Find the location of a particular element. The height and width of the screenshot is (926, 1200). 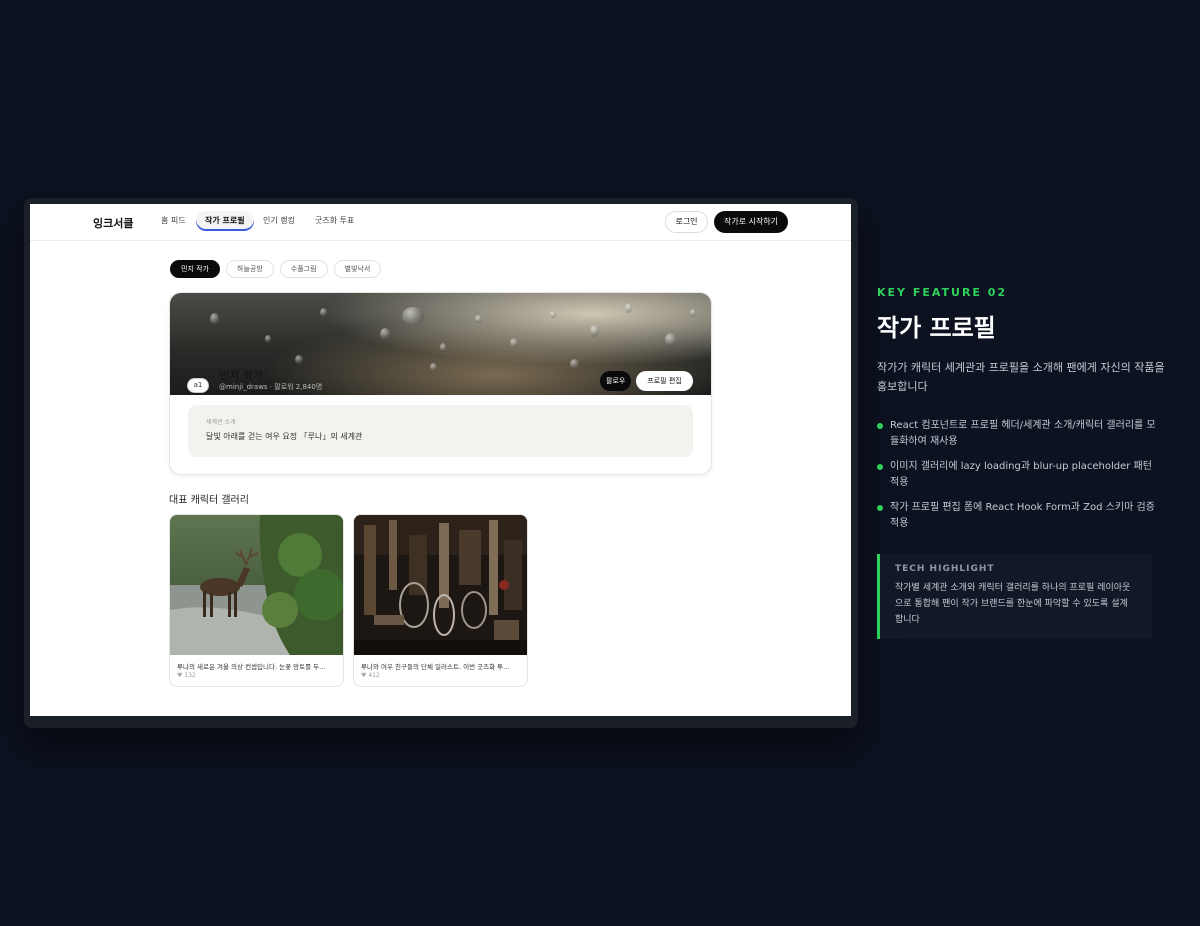

gallery-image-tools is located at coordinates (440, 585).